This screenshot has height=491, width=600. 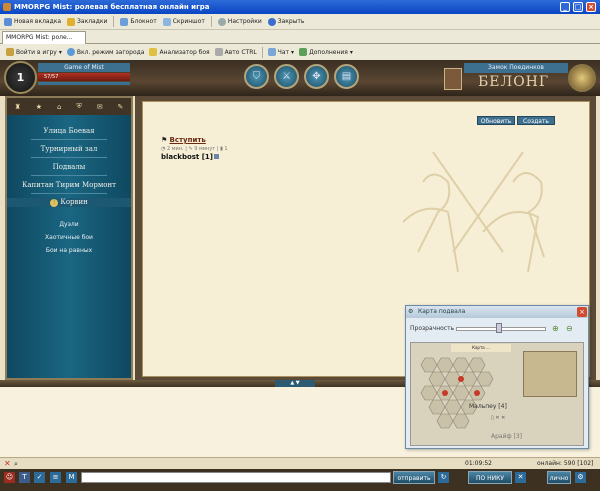 I want to click on notepad-button: Блокнот, so click(x=138, y=21).